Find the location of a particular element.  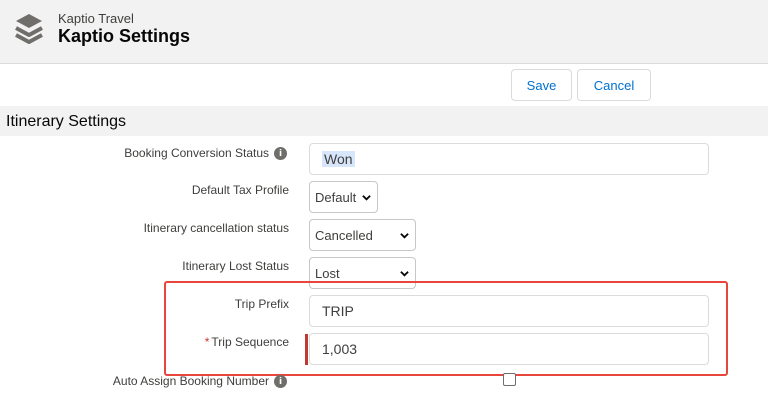

save-button: Save is located at coordinates (541, 85).